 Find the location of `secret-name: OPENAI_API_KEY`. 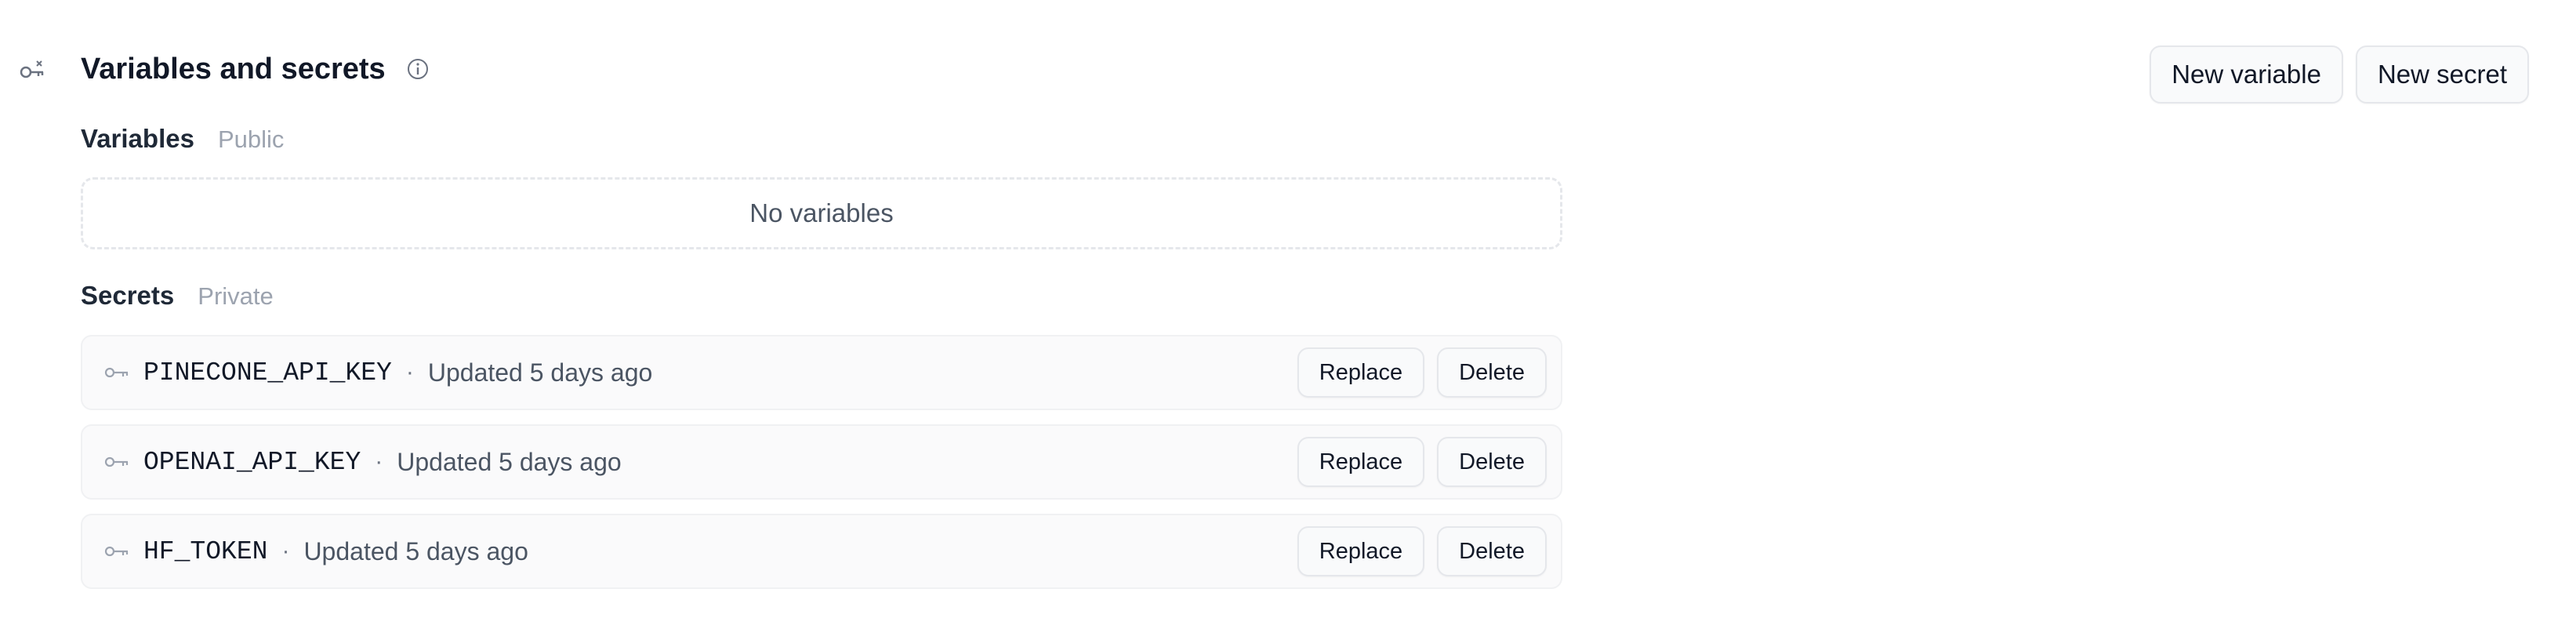

secret-name: OPENAI_API_KEY is located at coordinates (252, 462).